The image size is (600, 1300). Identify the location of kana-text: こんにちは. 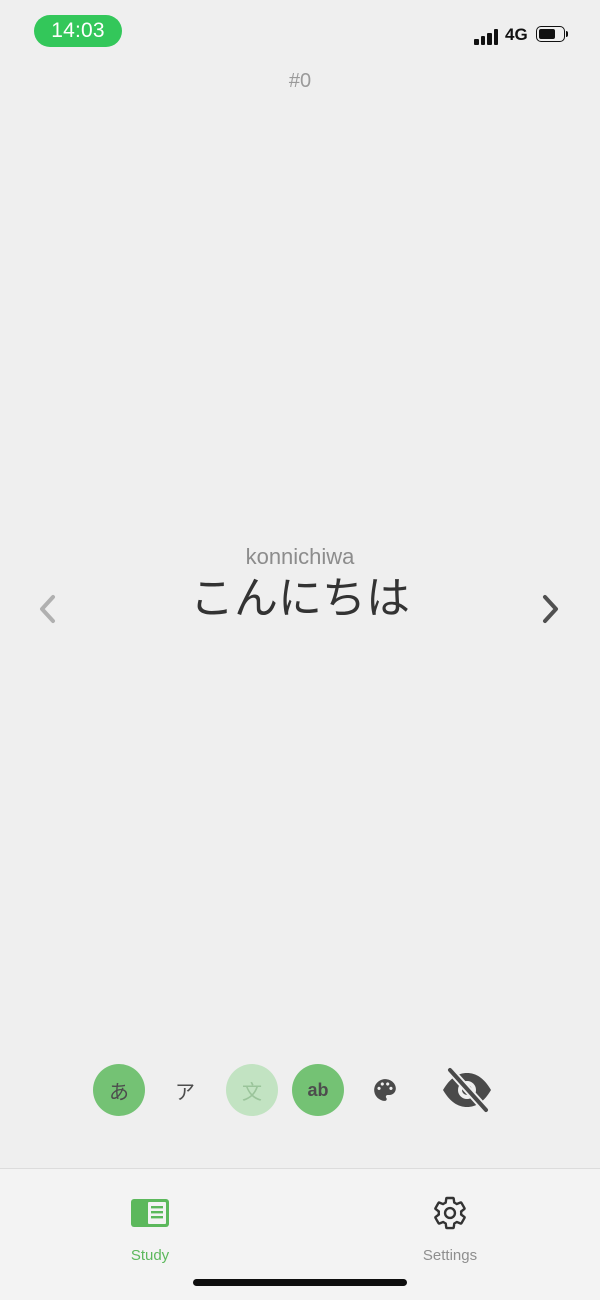
(300, 598).